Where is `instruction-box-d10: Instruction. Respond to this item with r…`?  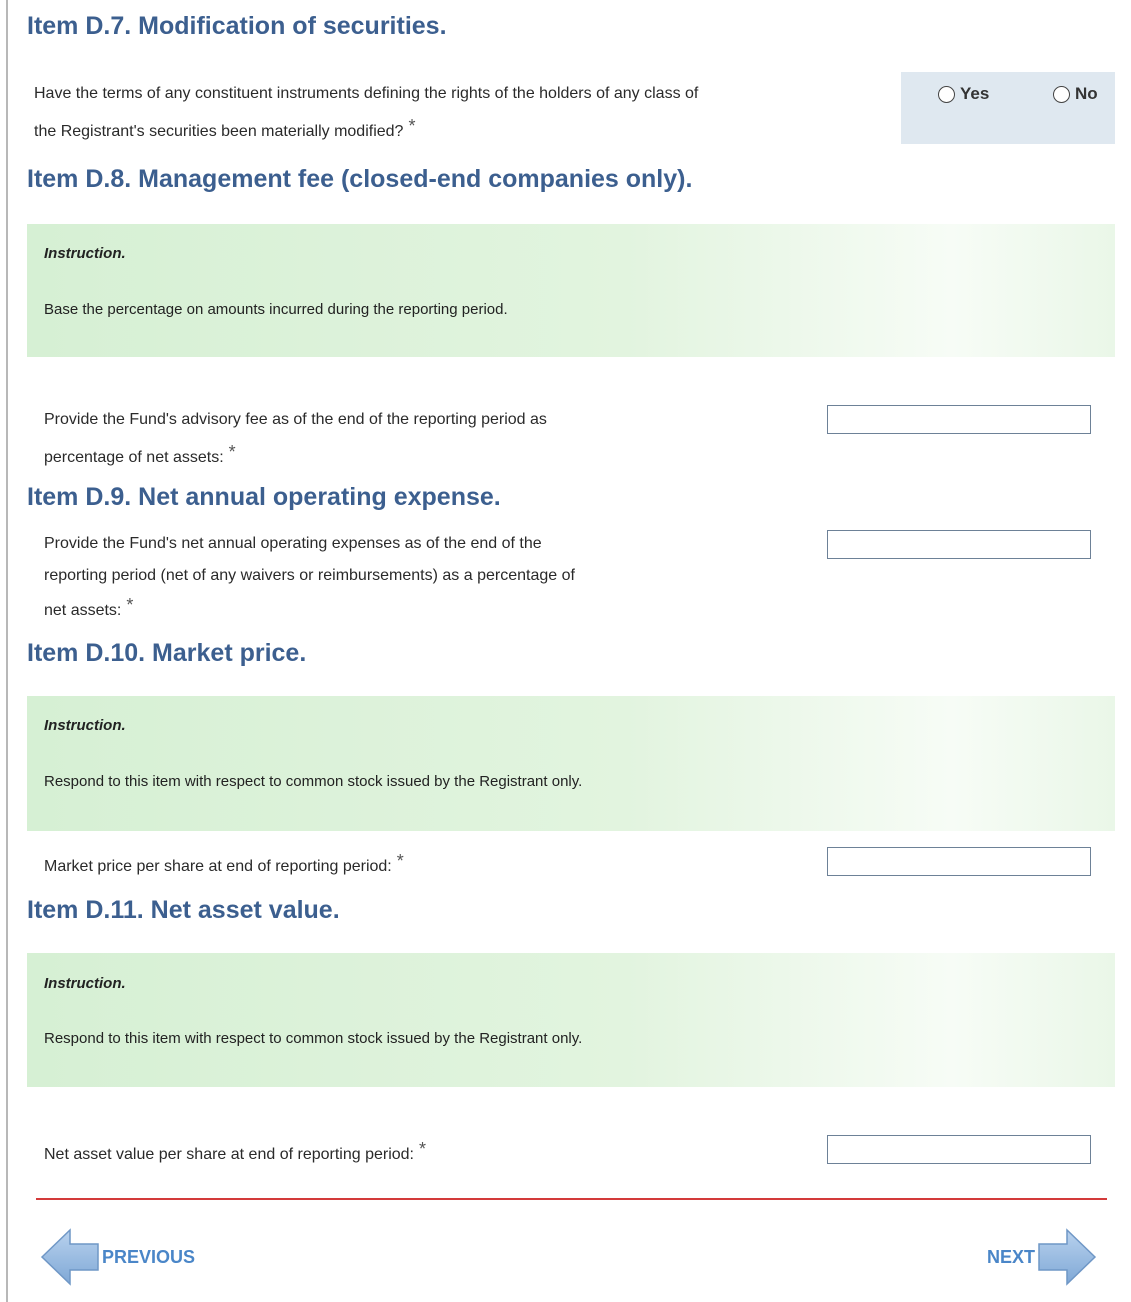
instruction-box-d10: Instruction. Respond to this item with r… is located at coordinates (571, 763).